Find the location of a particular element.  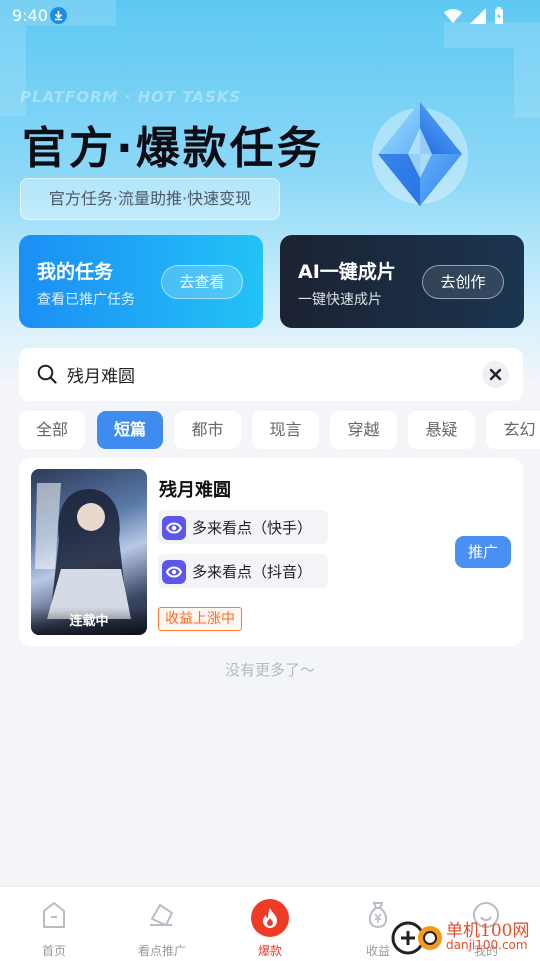

tab-mystery: 悬疑 is located at coordinates (441, 430).